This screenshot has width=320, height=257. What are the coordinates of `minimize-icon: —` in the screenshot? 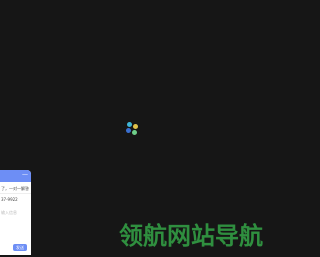 It's located at (25, 175).